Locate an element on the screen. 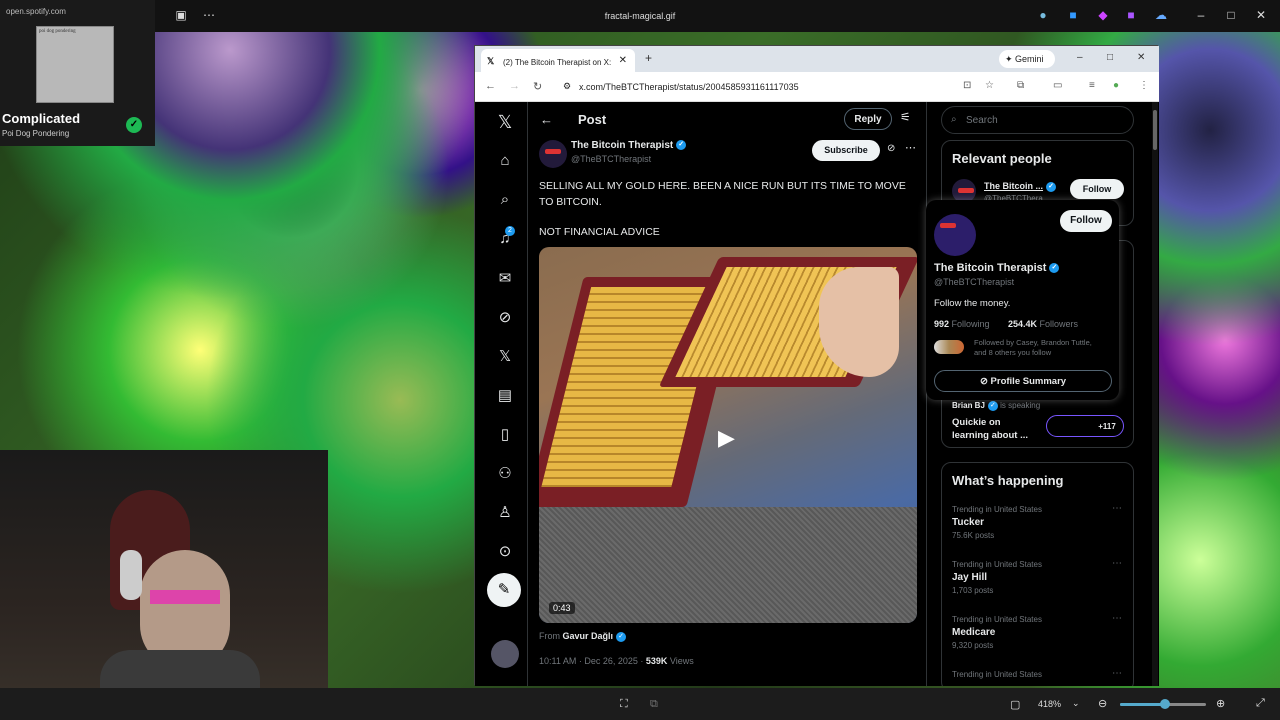 The height and width of the screenshot is (720, 1280). trend-item: Trending in United States is located at coordinates (997, 674).